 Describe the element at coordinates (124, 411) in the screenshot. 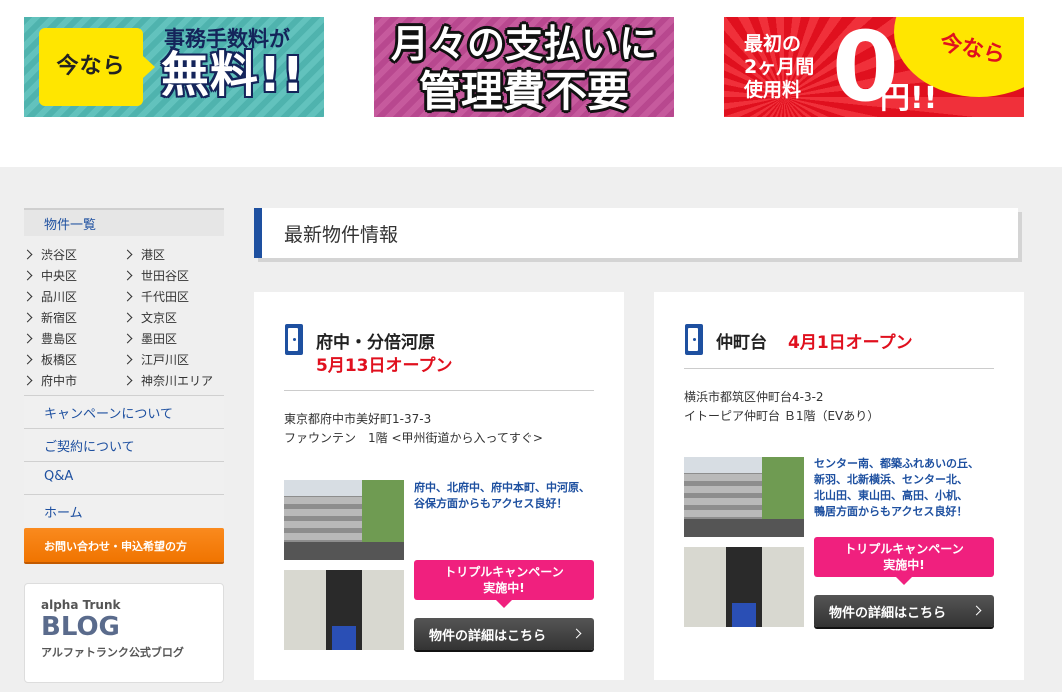

I see `sidebar-link-campaign: キャンペーンについて` at that location.